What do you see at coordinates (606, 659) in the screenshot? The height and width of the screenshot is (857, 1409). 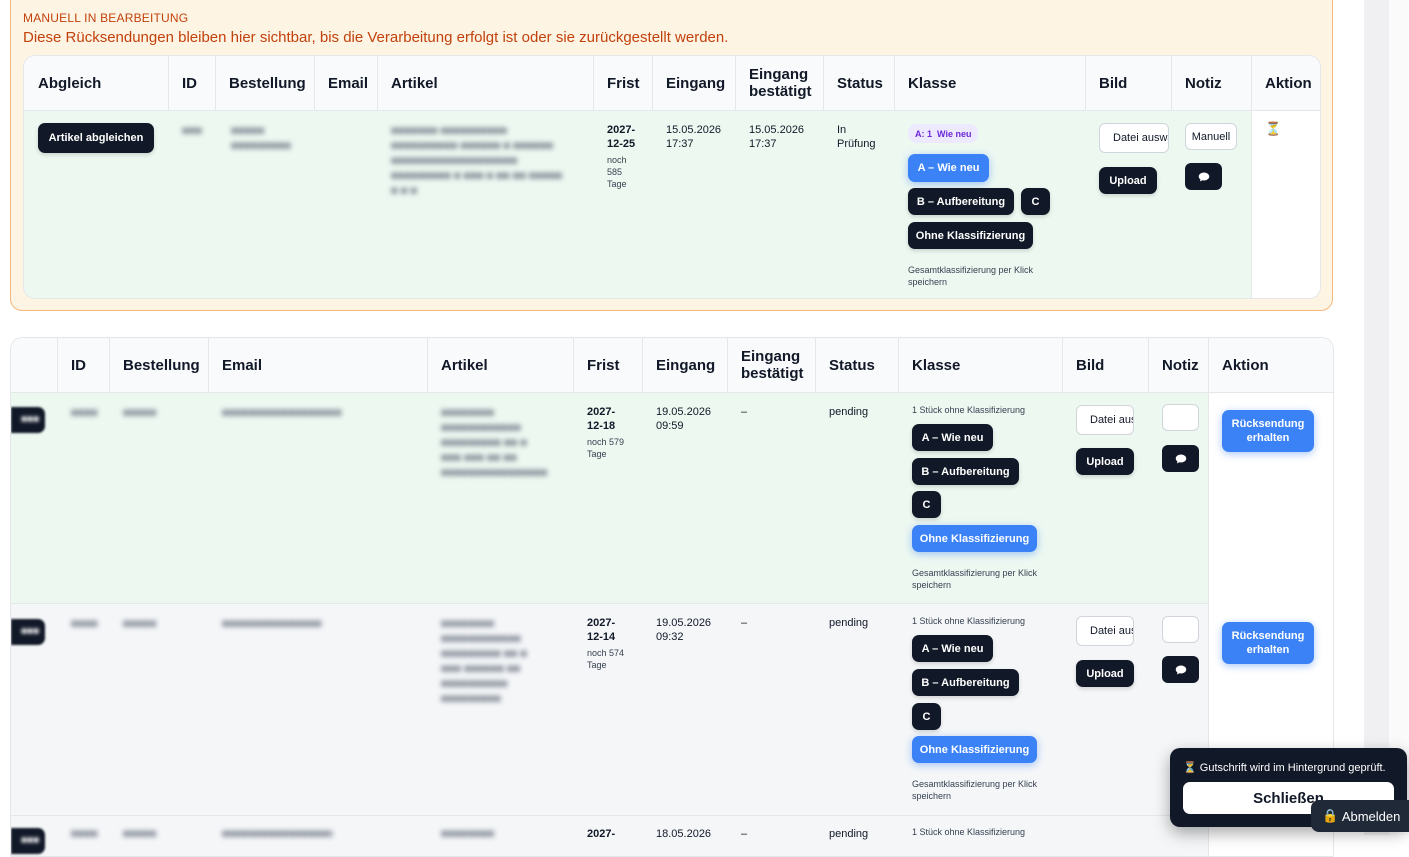 I see `row-frist-remaining: noch 574 Tage` at bounding box center [606, 659].